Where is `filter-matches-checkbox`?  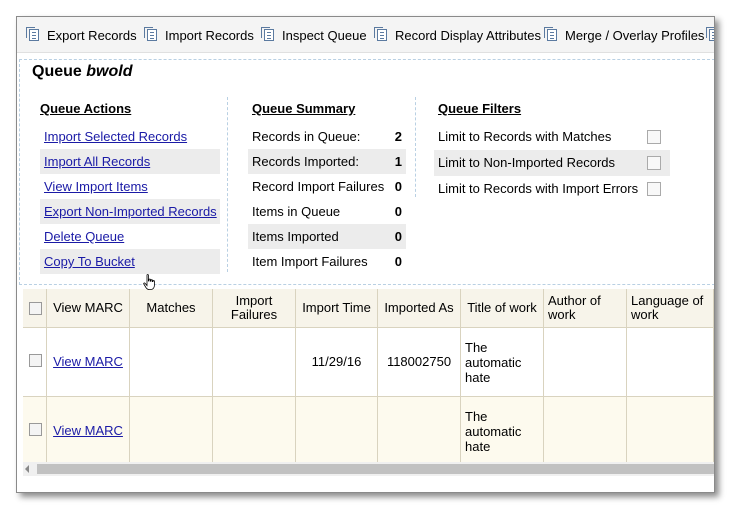 filter-matches-checkbox is located at coordinates (654, 137).